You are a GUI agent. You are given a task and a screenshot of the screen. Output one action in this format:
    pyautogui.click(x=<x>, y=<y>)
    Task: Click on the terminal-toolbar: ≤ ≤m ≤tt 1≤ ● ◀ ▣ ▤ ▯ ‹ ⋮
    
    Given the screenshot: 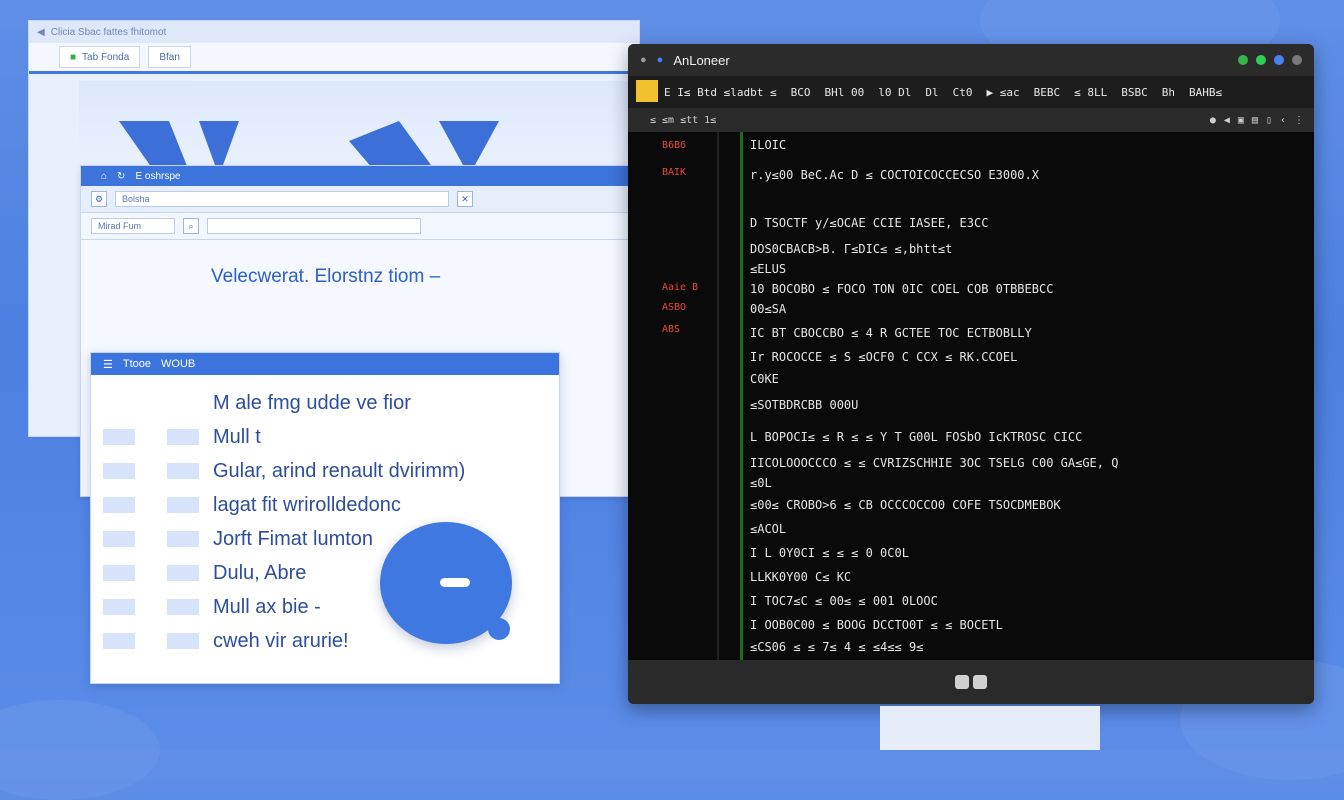 What is the action you would take?
    pyautogui.click(x=971, y=120)
    